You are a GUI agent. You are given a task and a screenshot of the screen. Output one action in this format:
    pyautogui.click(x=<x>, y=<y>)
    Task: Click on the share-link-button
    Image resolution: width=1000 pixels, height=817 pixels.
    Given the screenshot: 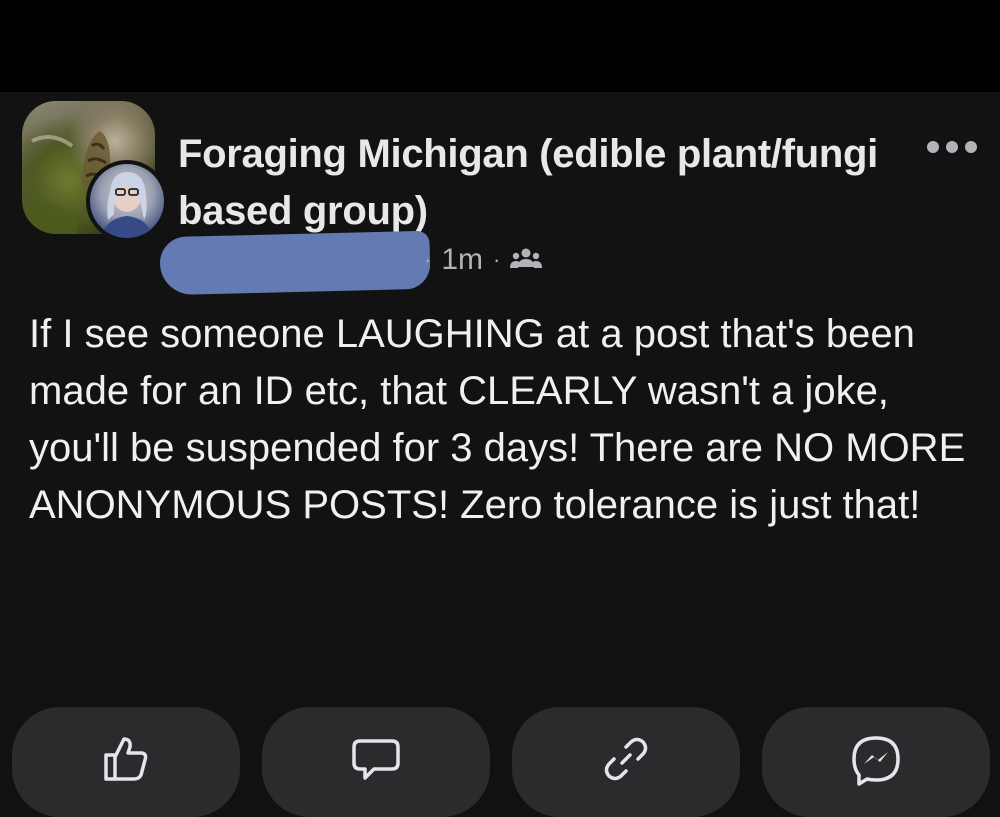 What is the action you would take?
    pyautogui.click(x=626, y=762)
    